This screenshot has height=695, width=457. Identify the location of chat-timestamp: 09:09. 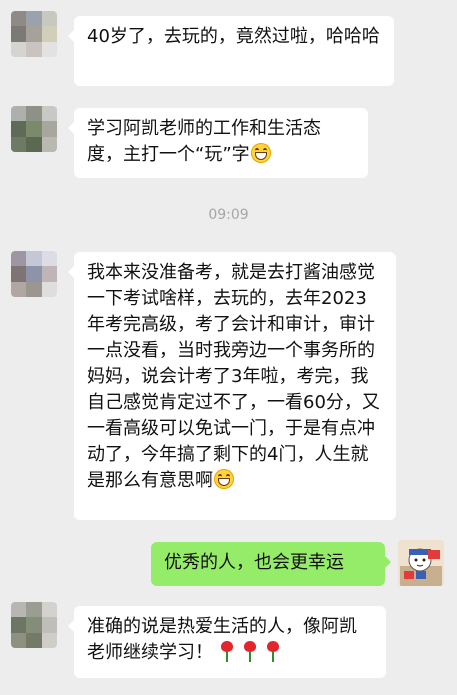
(228, 215).